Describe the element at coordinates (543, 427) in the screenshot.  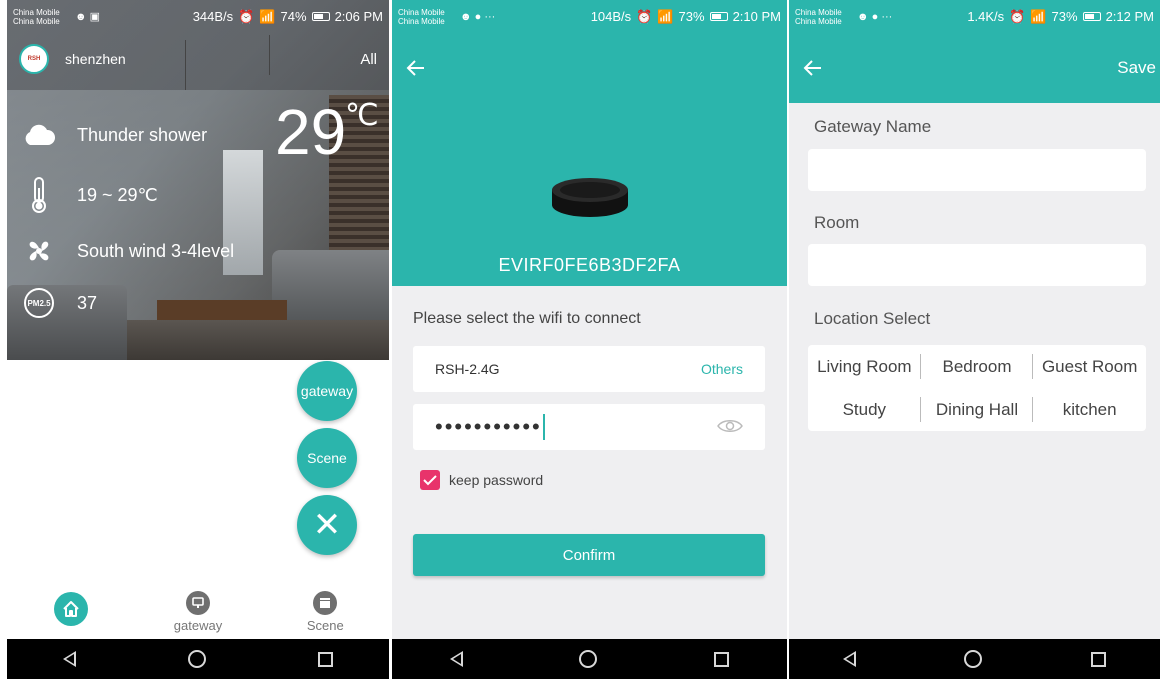
I see `text-cursor` at that location.